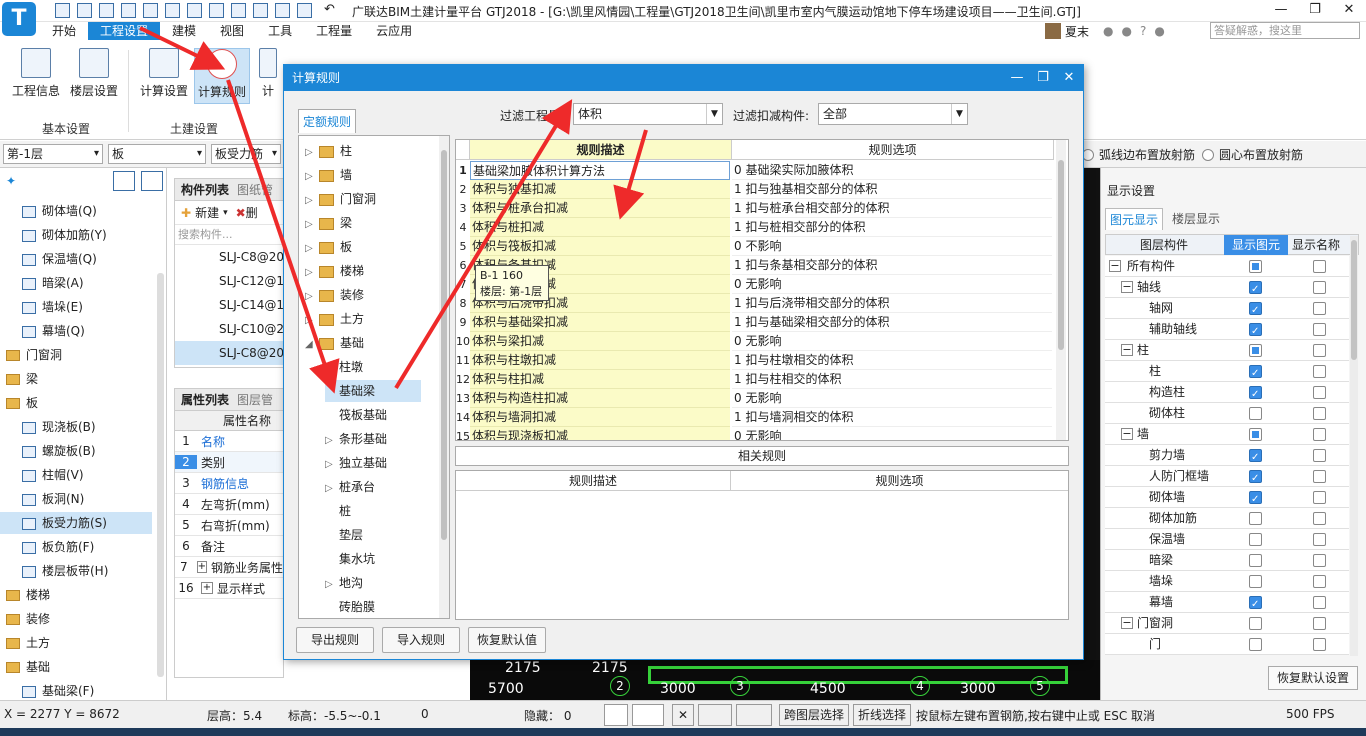 This screenshot has height=736, width=1366. Describe the element at coordinates (1349, 11) in the screenshot. I see `close-button: ✕` at that location.